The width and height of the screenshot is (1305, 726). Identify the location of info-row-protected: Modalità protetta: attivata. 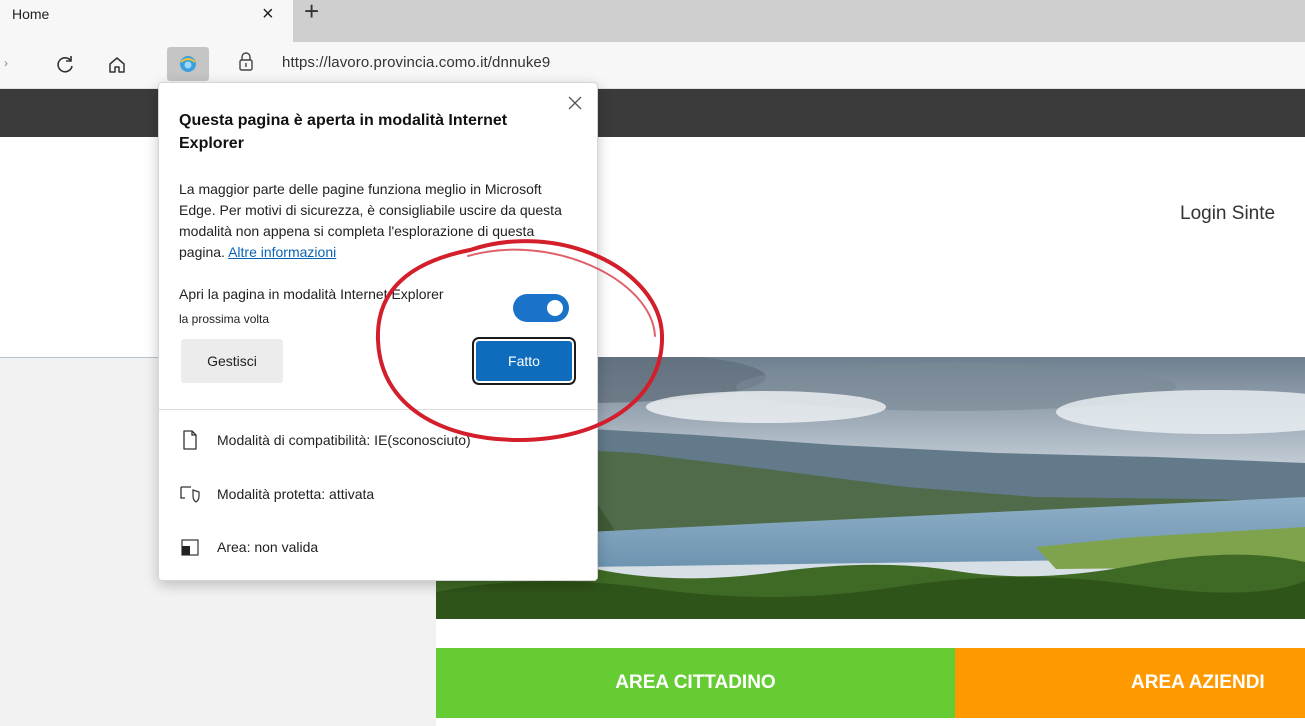
(276, 494).